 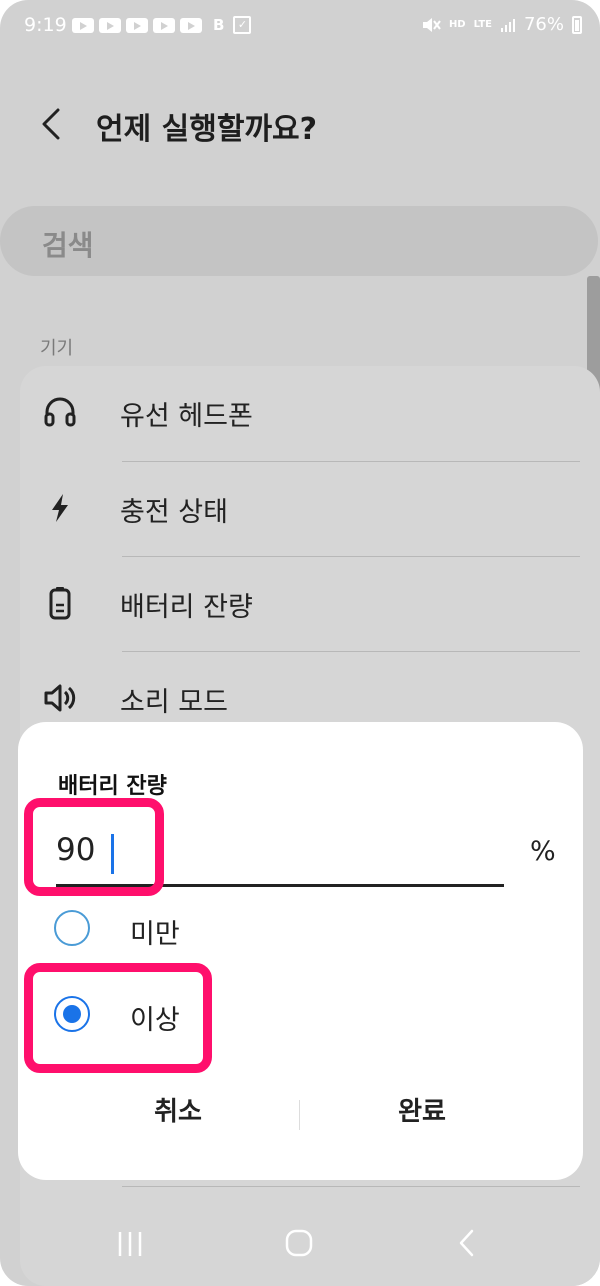 I want to click on radio-below, so click(x=72, y=928).